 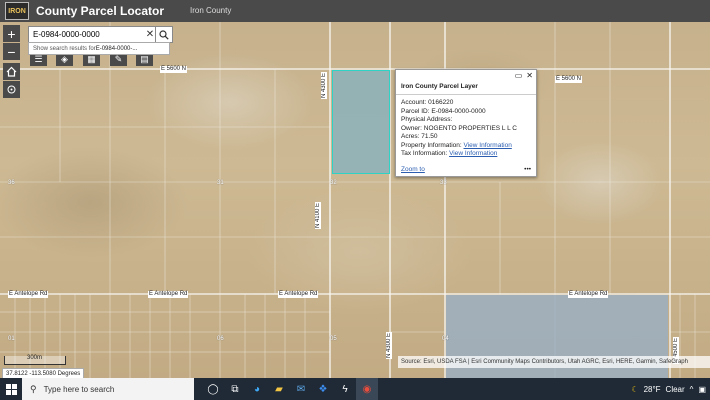 I want to click on app-button: ϟ, so click(x=345, y=389).